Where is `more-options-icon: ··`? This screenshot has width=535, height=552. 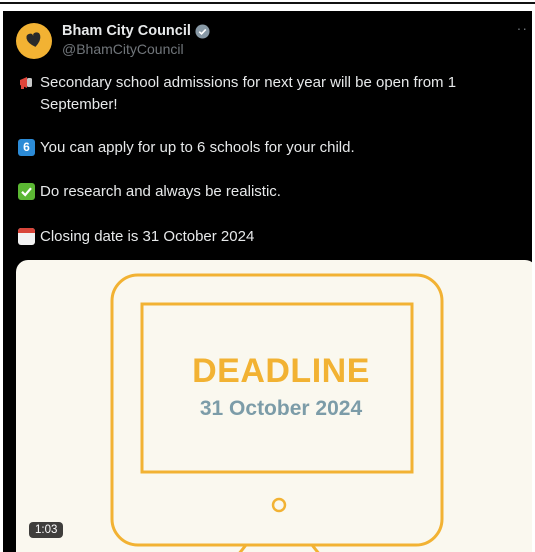 more-options-icon: ·· is located at coordinates (522, 28).